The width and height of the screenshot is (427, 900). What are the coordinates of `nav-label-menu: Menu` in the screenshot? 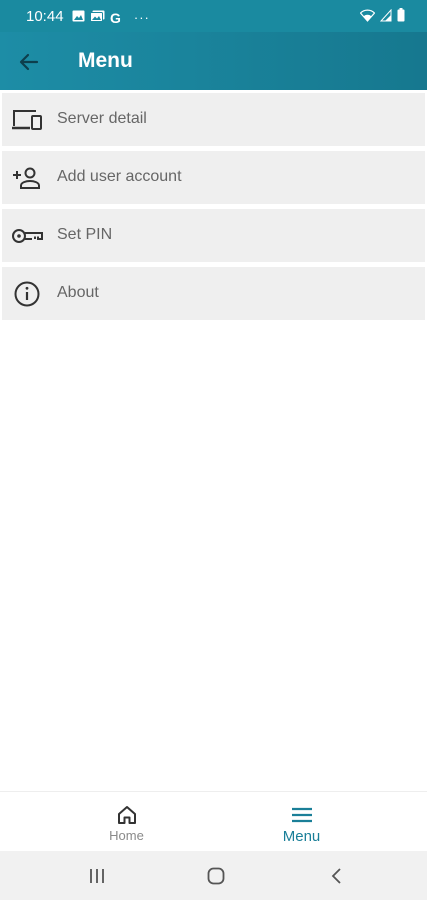 It's located at (301, 836).